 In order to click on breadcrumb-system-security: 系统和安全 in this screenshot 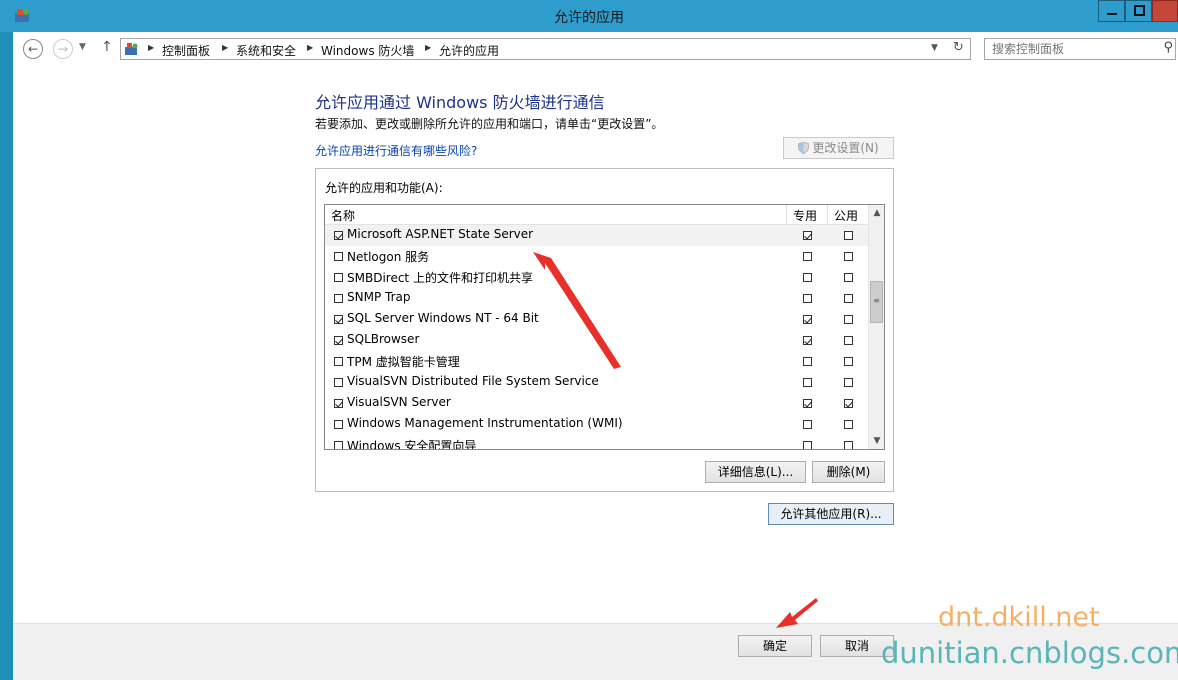, I will do `click(266, 50)`.